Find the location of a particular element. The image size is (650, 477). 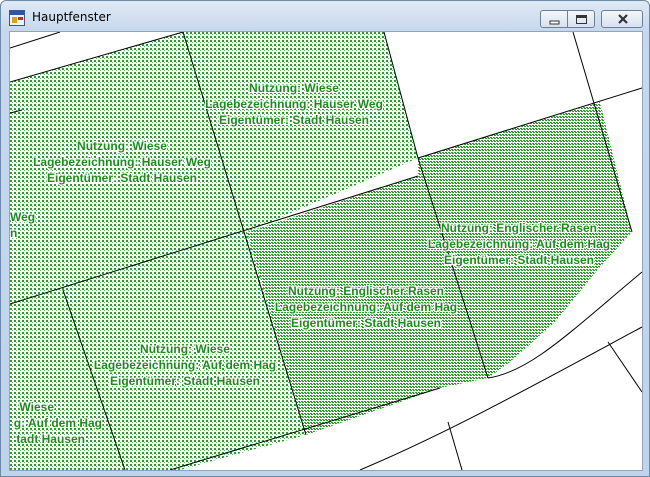

label-lage: g: Auf dem Hag is located at coordinates (57, 423).